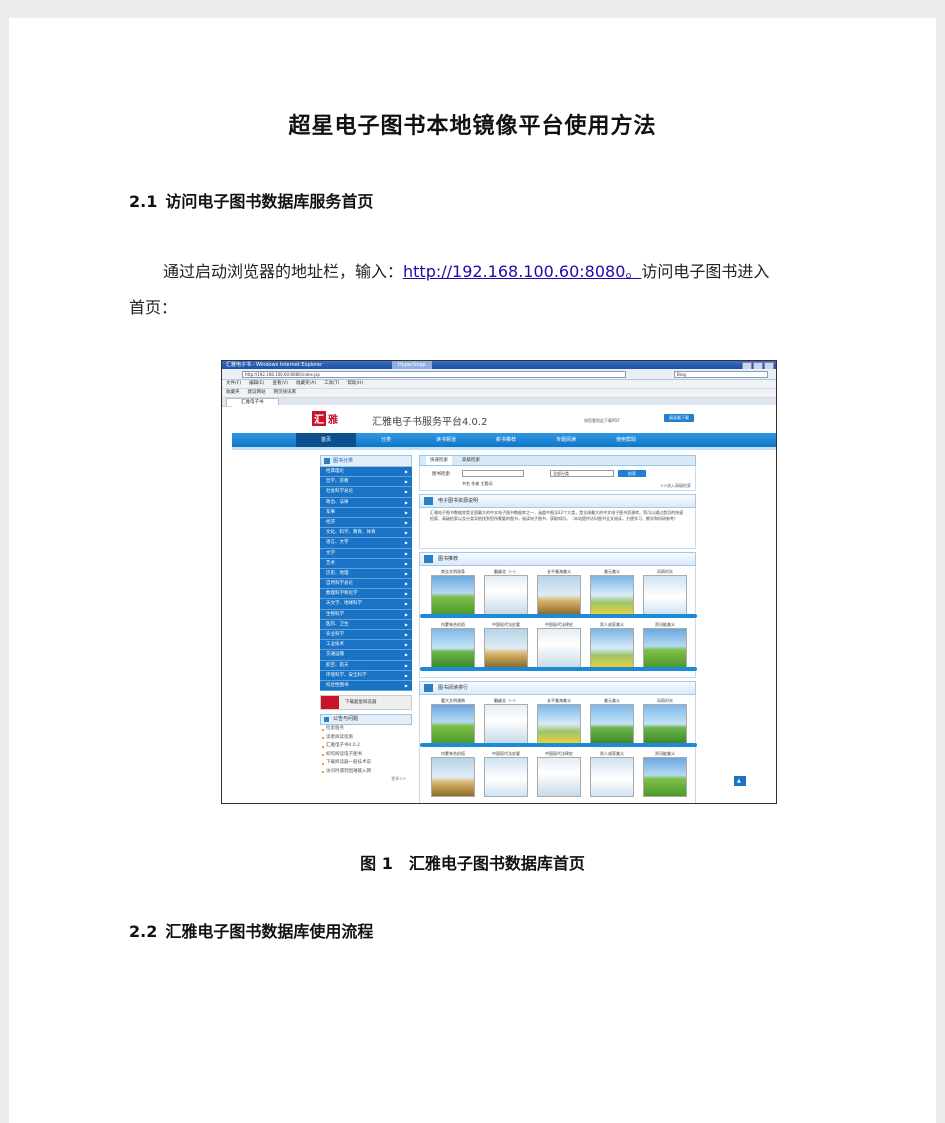 This screenshot has width=945, height=1123. I want to click on site-nav: 首页 分类 读书频道 新书推荐 专题阅读 使用帮助, so click(504, 440).